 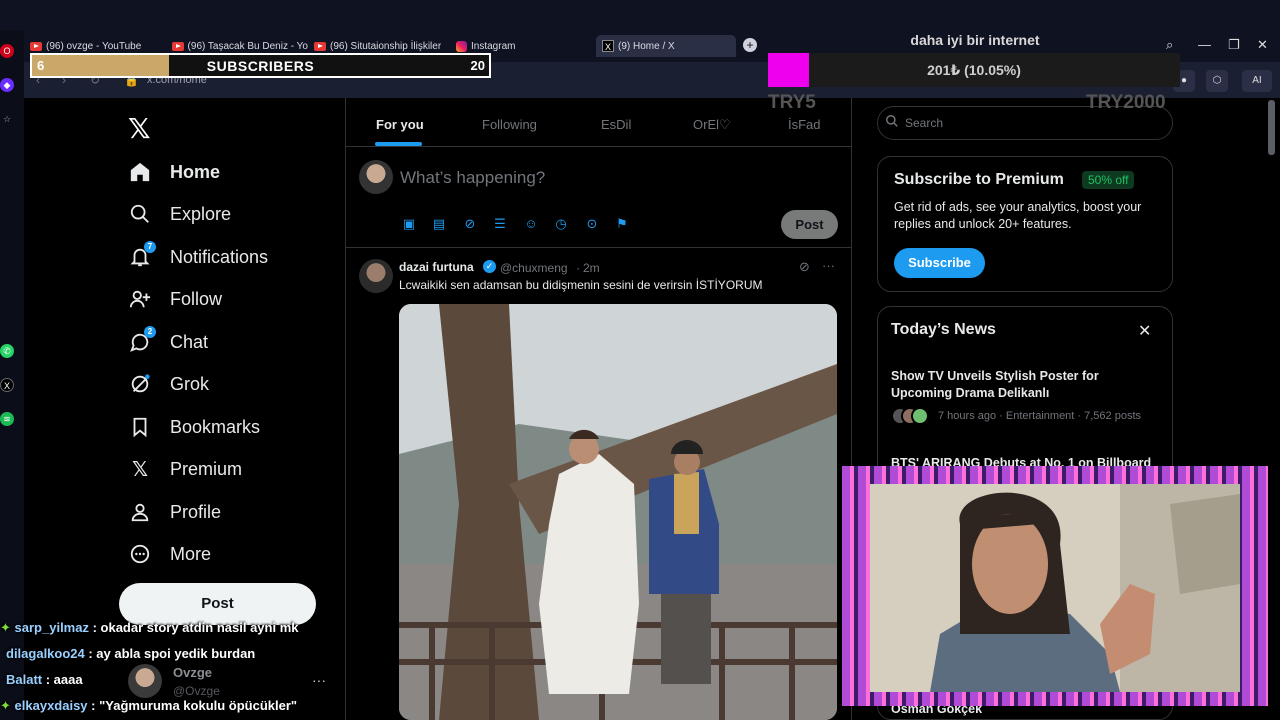 What do you see at coordinates (140, 427) in the screenshot?
I see `bookmark-icon` at bounding box center [140, 427].